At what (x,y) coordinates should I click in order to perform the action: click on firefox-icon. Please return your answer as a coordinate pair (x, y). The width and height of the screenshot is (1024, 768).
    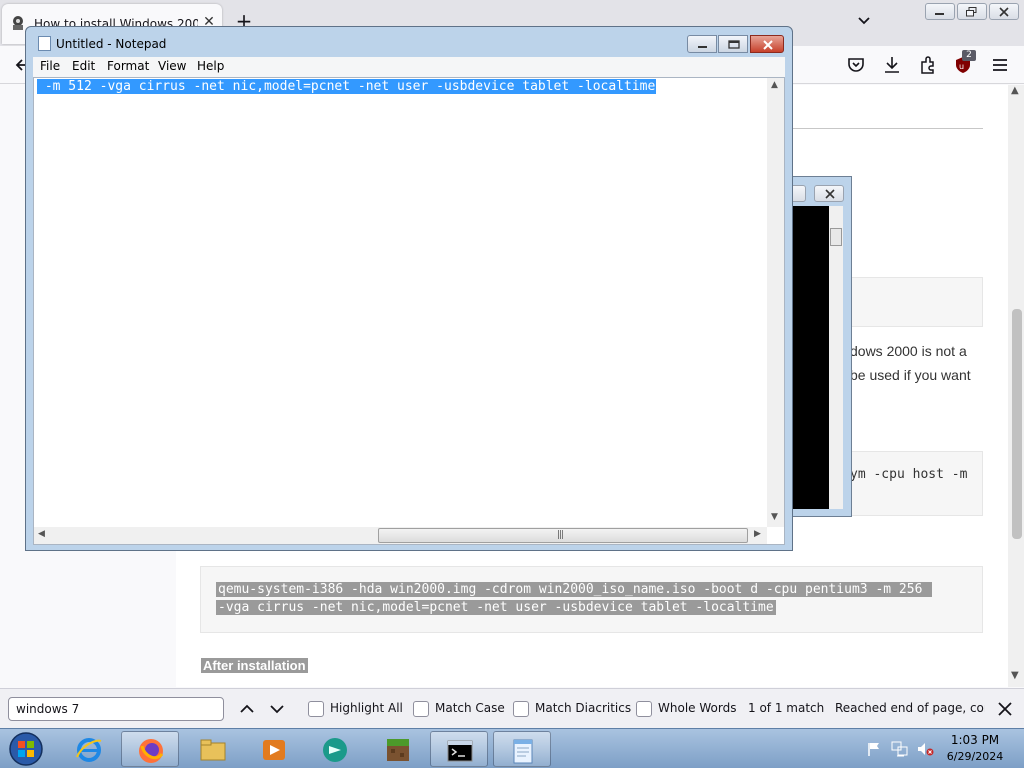
    Looking at the image, I should click on (151, 751).